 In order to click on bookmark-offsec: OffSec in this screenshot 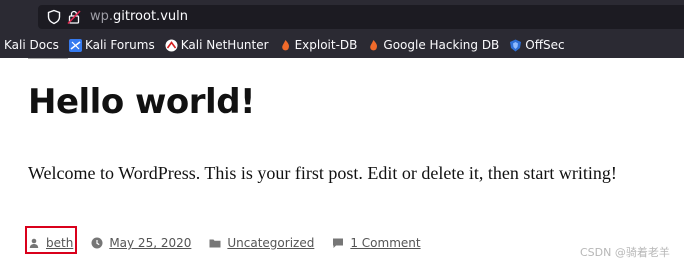, I will do `click(537, 45)`.